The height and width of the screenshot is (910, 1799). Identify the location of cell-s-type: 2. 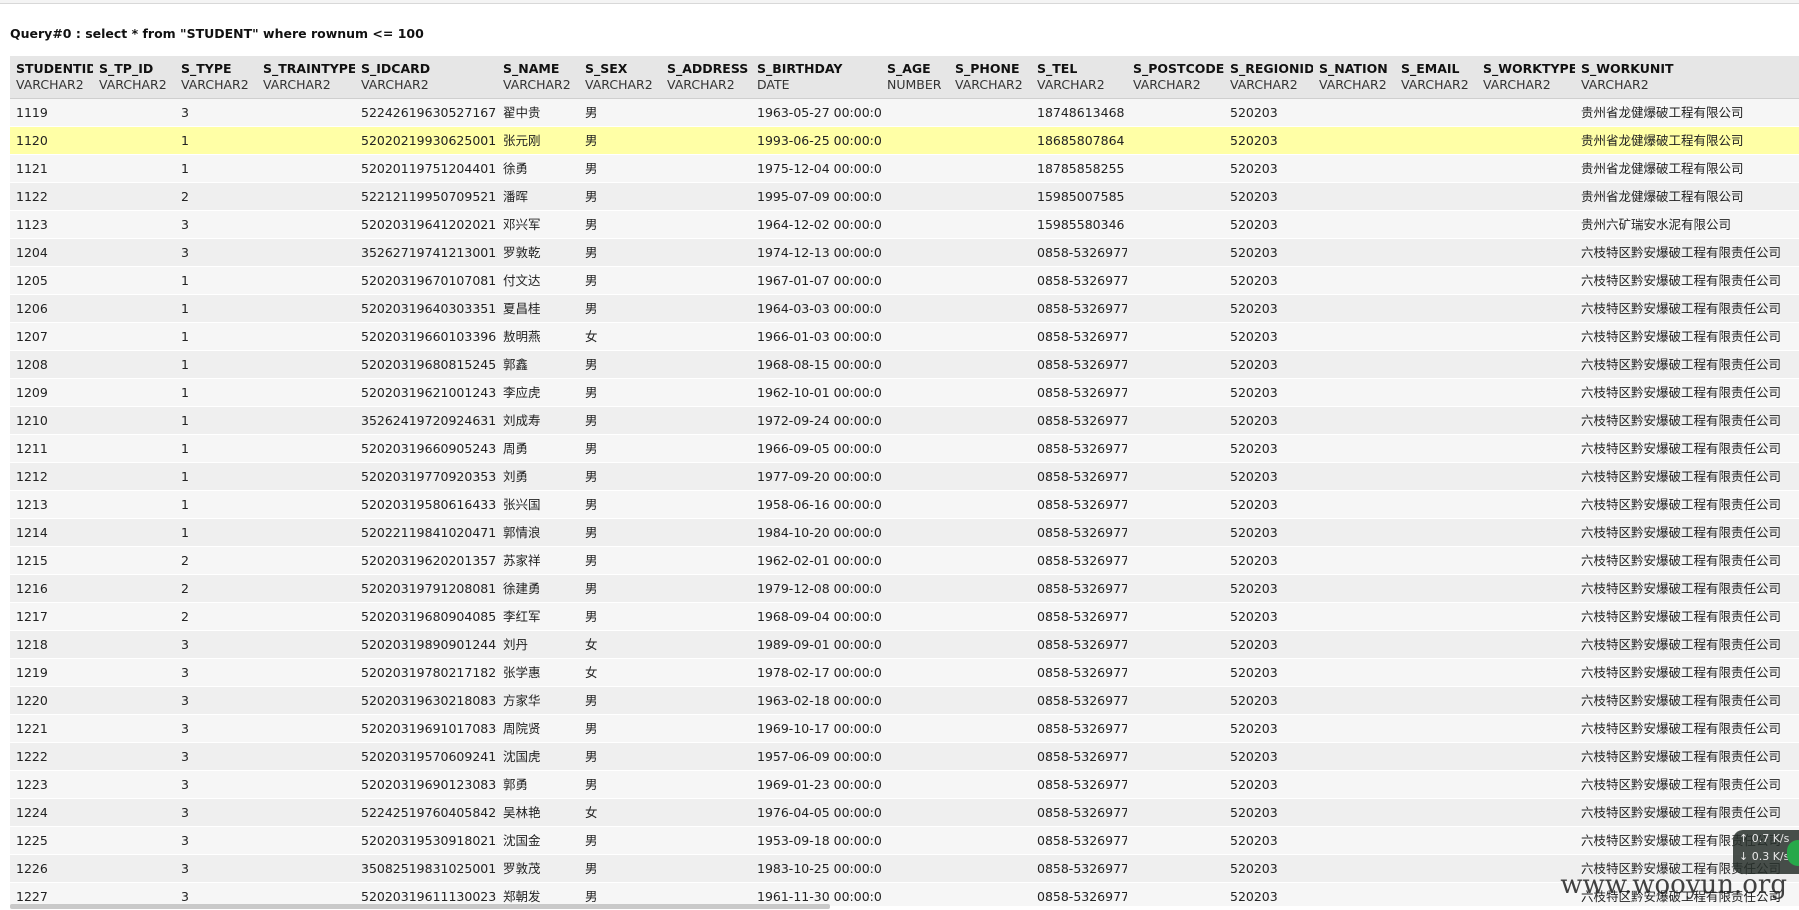
(216, 588).